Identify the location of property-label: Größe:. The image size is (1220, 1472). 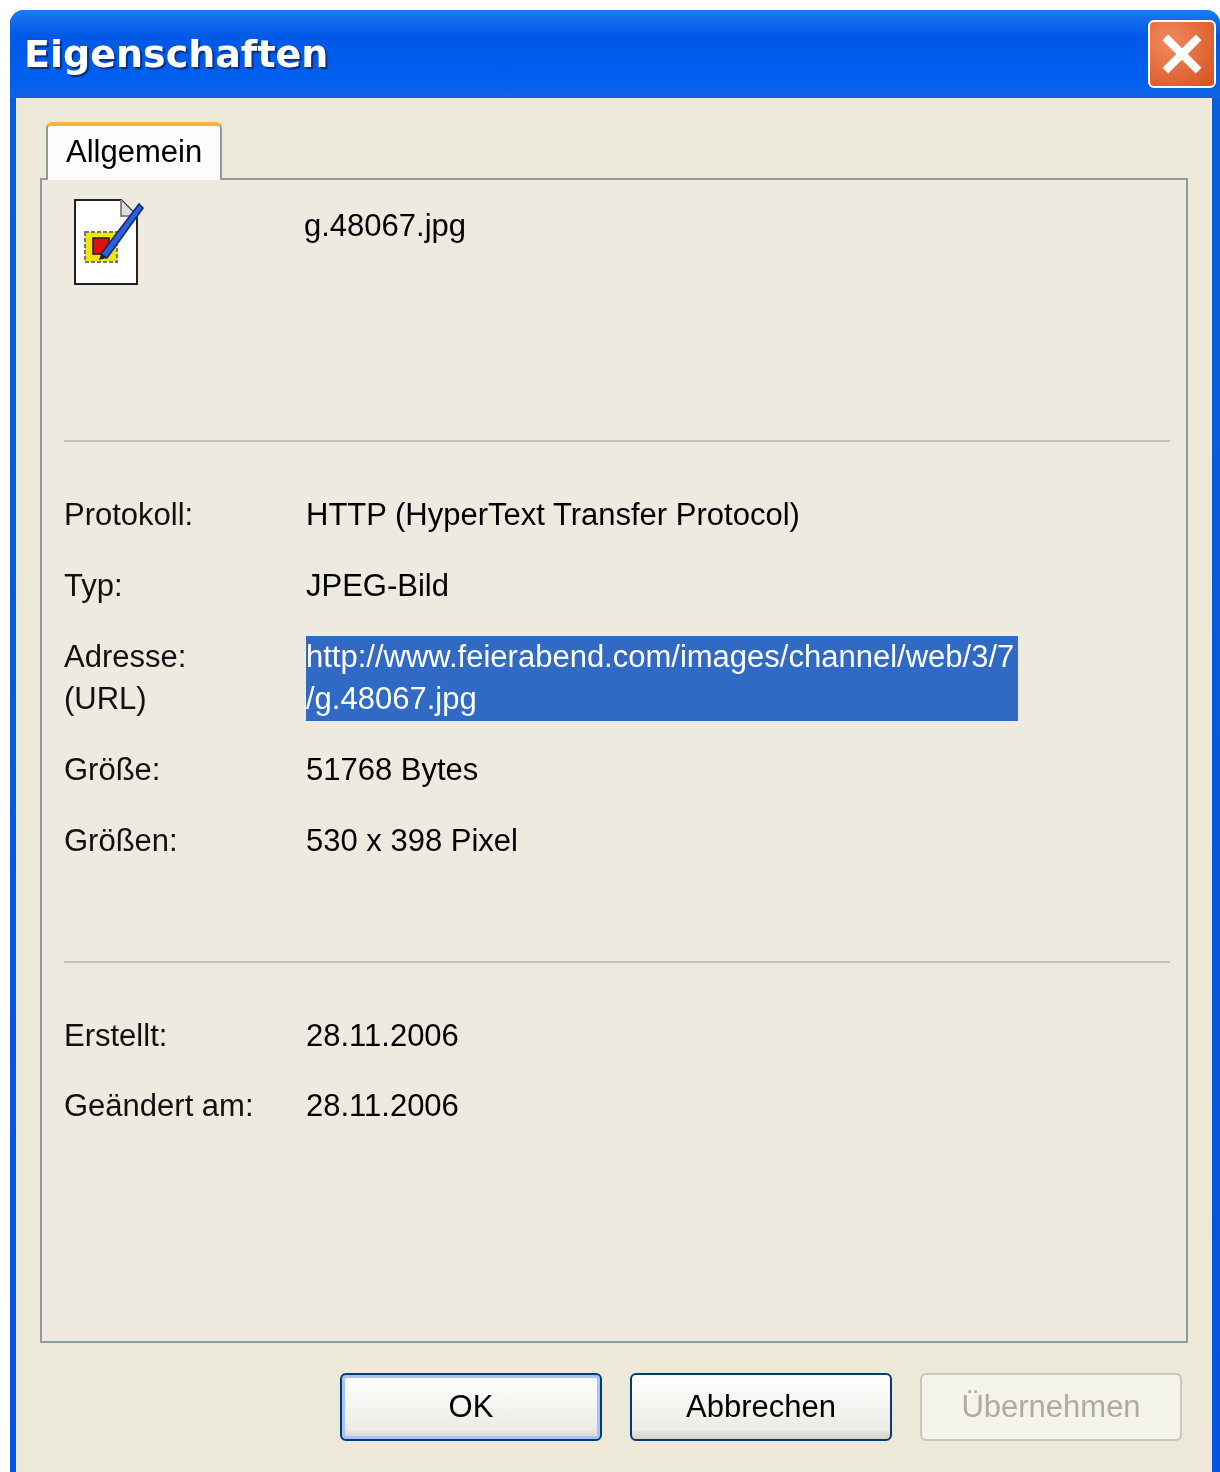
(113, 770).